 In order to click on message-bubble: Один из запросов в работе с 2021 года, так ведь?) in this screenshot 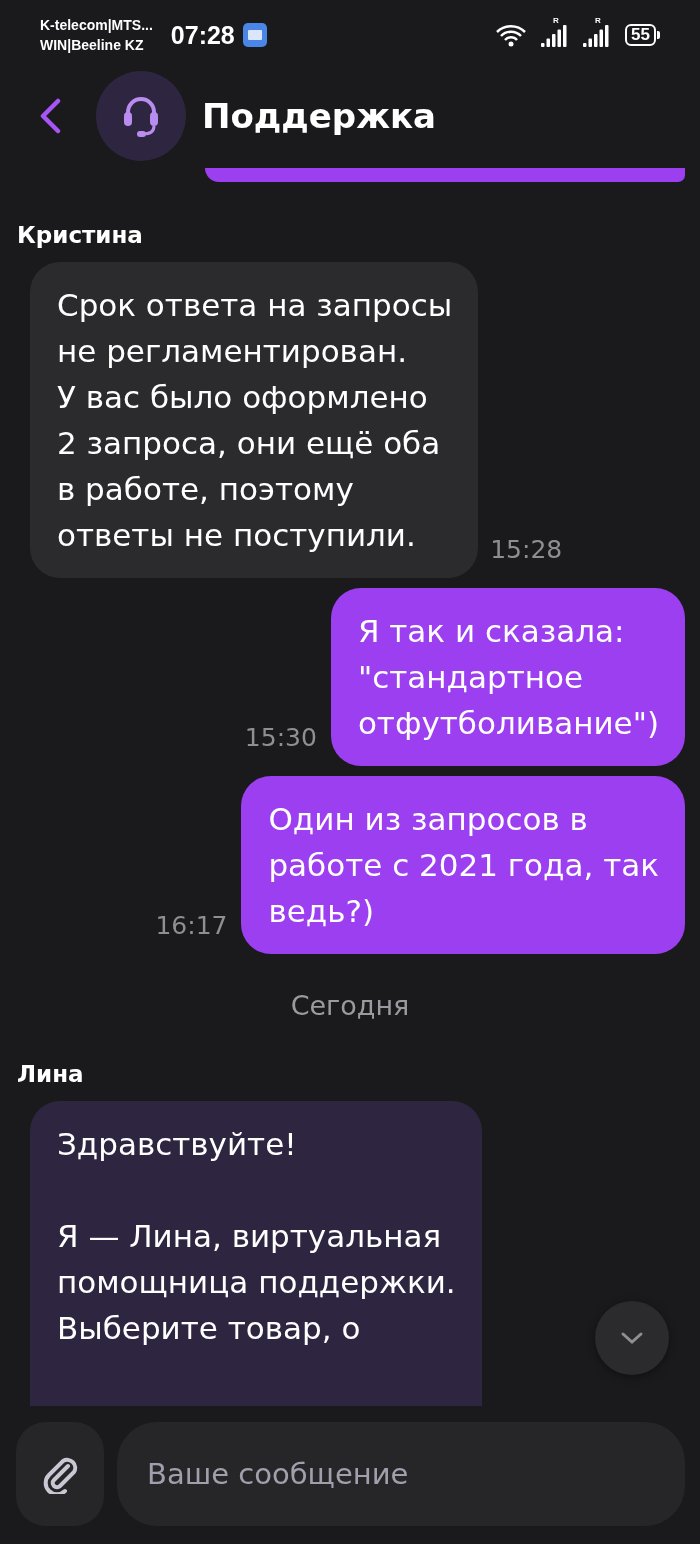, I will do `click(463, 865)`.